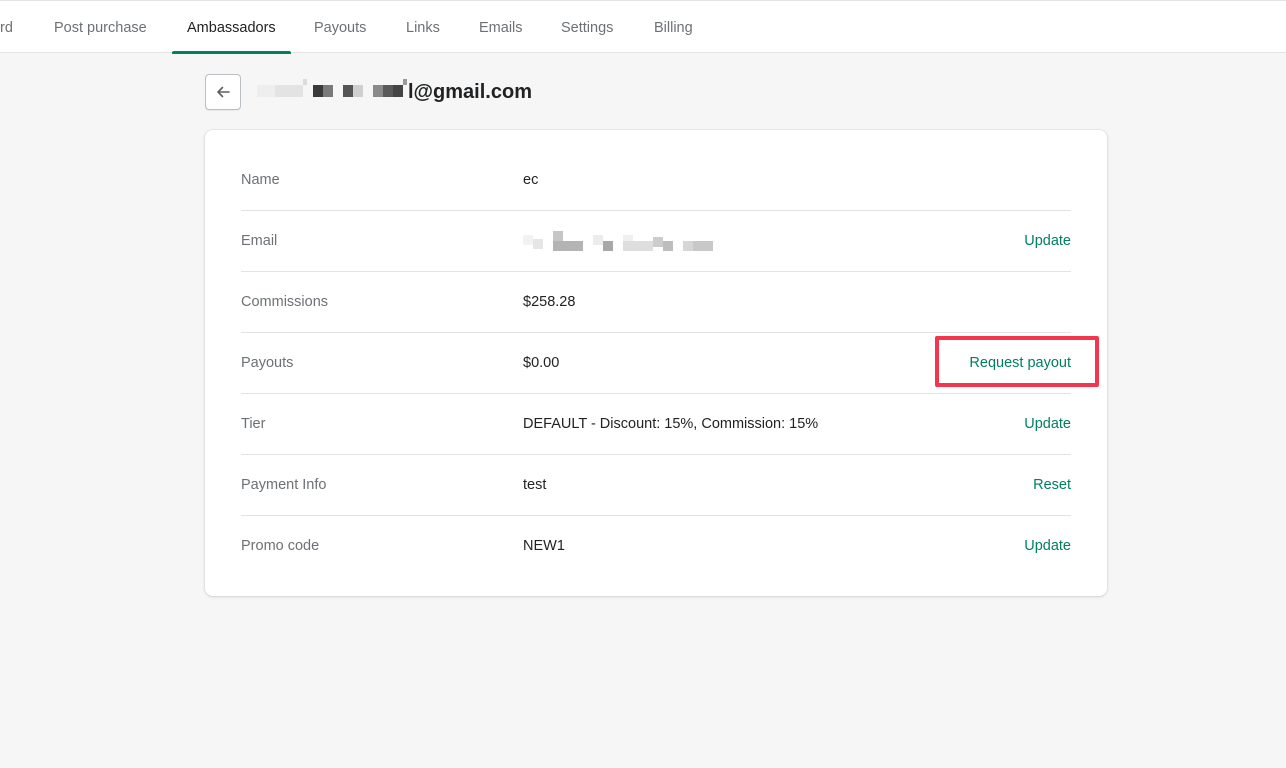  I want to click on tab-billing: Billing, so click(673, 27).